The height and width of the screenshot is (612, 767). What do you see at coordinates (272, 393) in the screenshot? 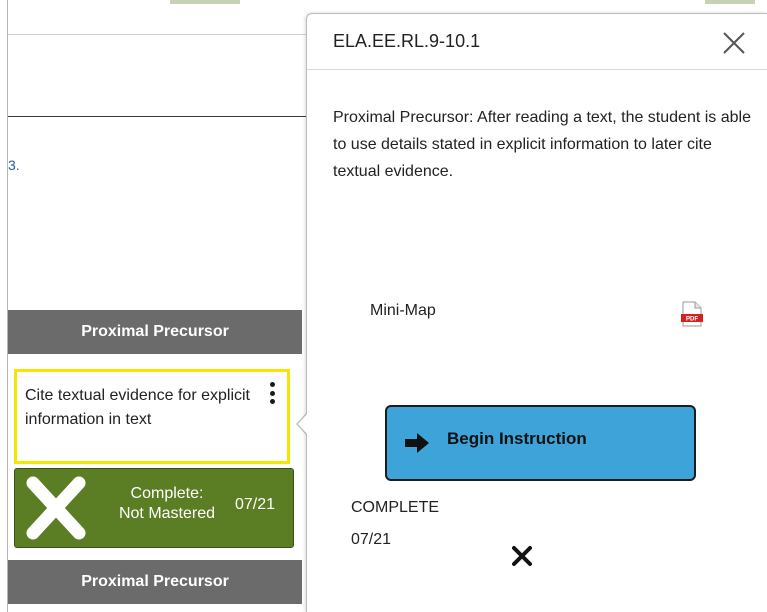
I see `more-options-icon` at bounding box center [272, 393].